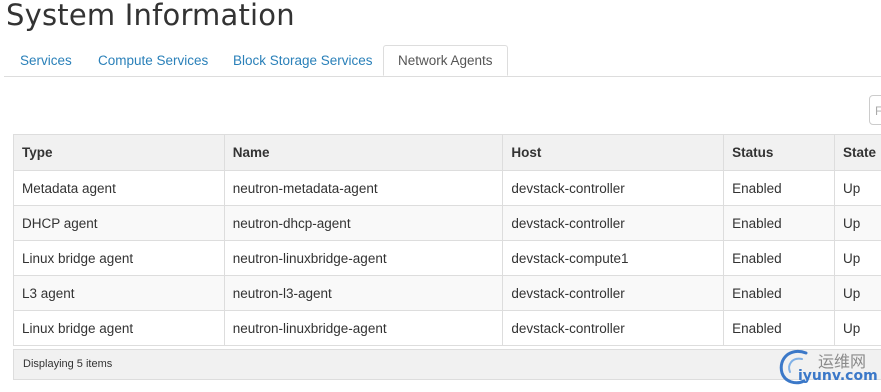  I want to click on cell-type: DHCP agent, so click(119, 223).